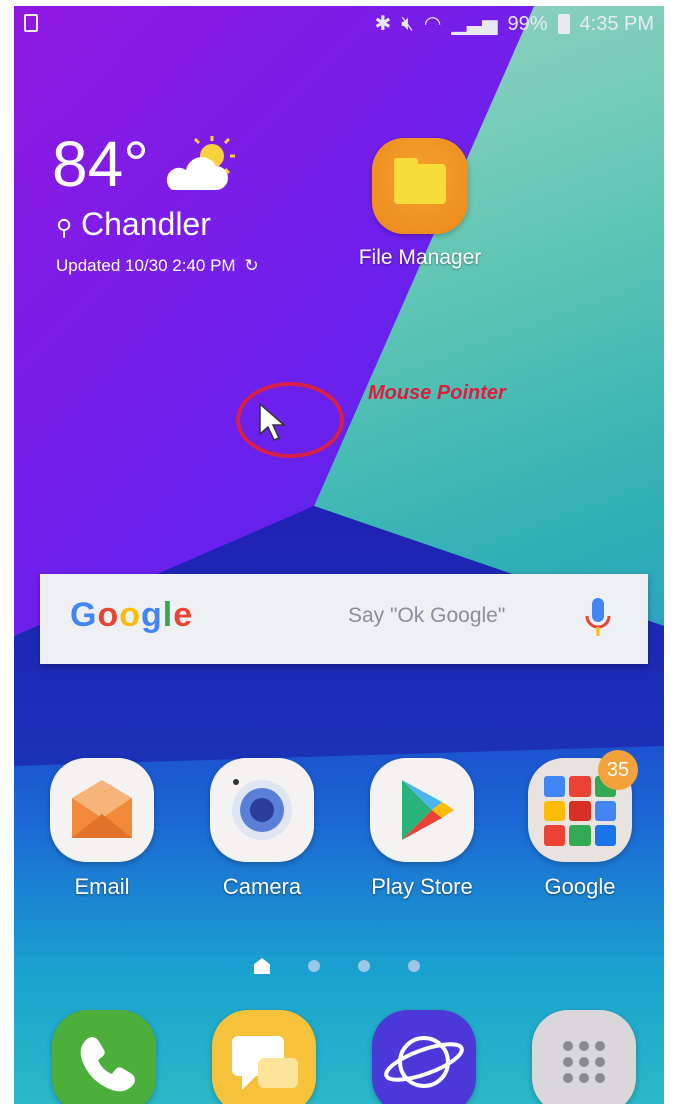  What do you see at coordinates (262, 966) in the screenshot?
I see `home-page-dot` at bounding box center [262, 966].